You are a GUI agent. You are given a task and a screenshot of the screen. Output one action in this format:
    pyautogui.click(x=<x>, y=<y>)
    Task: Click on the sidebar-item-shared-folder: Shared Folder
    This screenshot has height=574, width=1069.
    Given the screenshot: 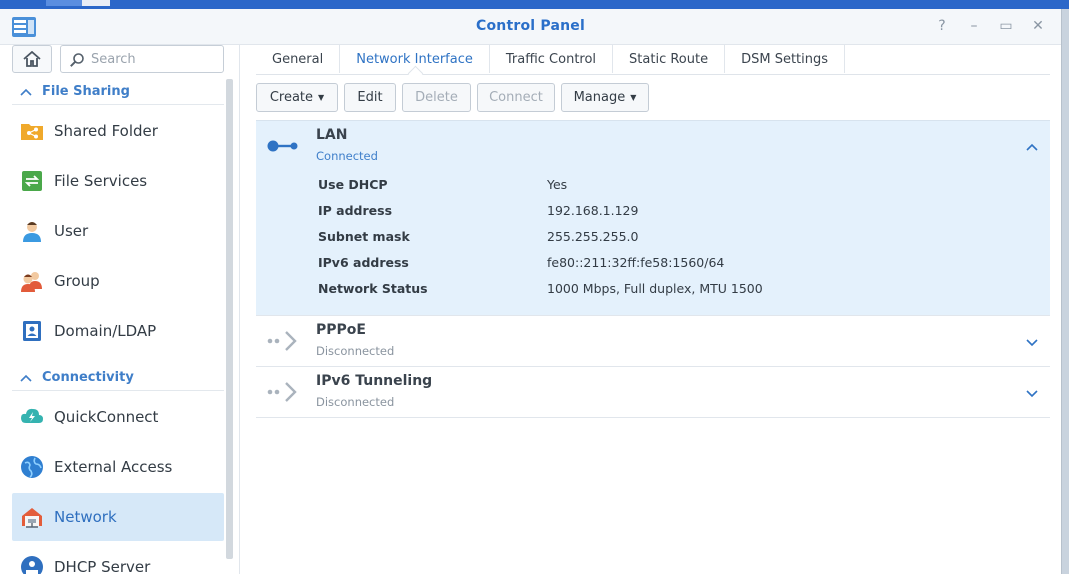 What is the action you would take?
    pyautogui.click(x=118, y=131)
    